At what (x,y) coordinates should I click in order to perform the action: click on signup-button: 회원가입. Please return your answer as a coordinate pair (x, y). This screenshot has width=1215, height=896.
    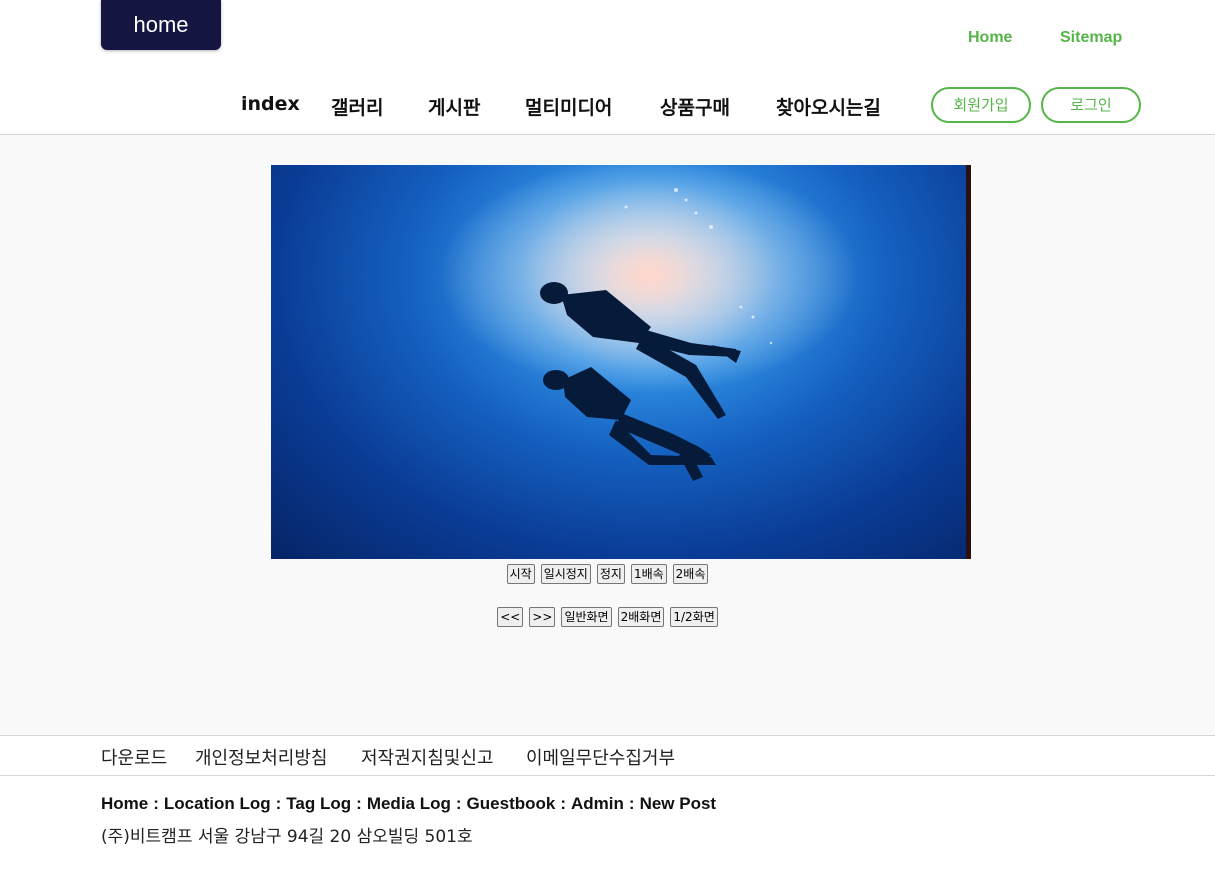
    Looking at the image, I should click on (981, 105).